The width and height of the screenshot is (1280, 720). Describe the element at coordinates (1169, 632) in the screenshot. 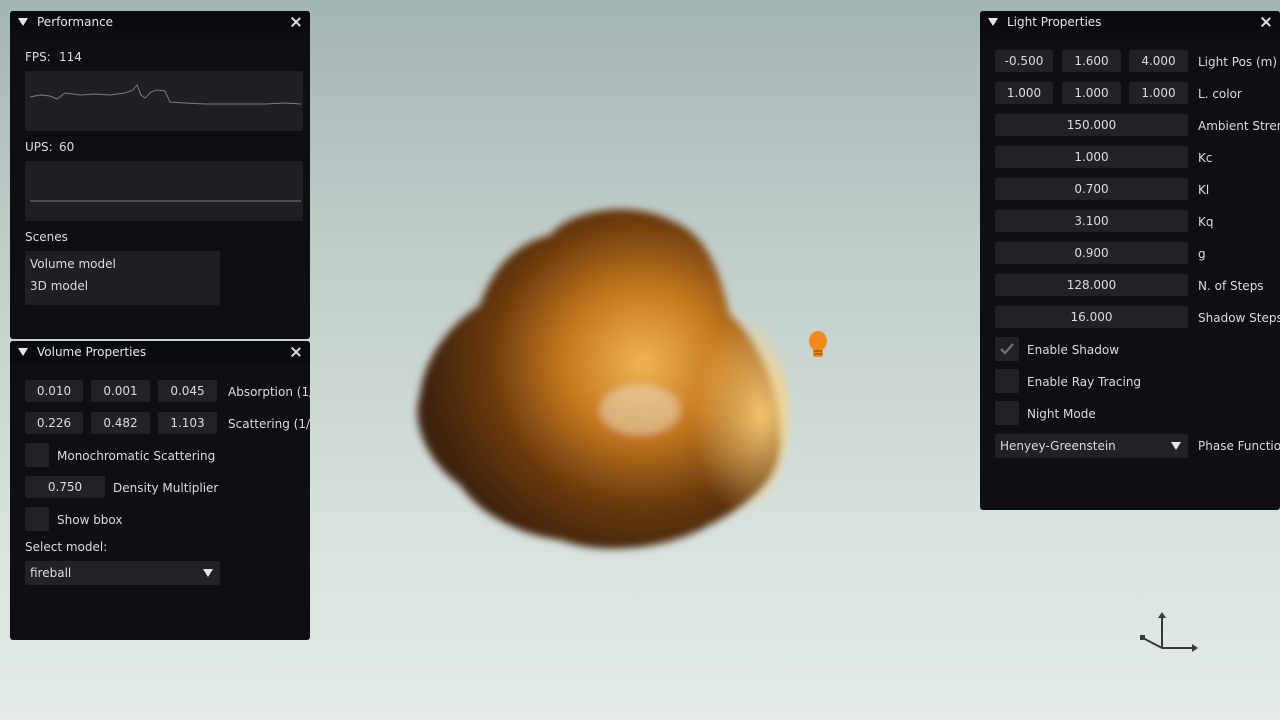

I see `axis-gizmo-icon` at that location.